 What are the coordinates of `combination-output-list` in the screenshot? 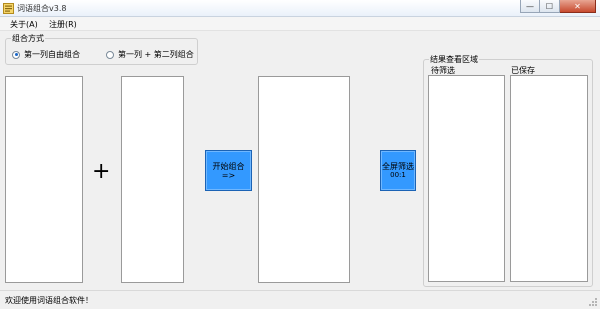 It's located at (304, 179).